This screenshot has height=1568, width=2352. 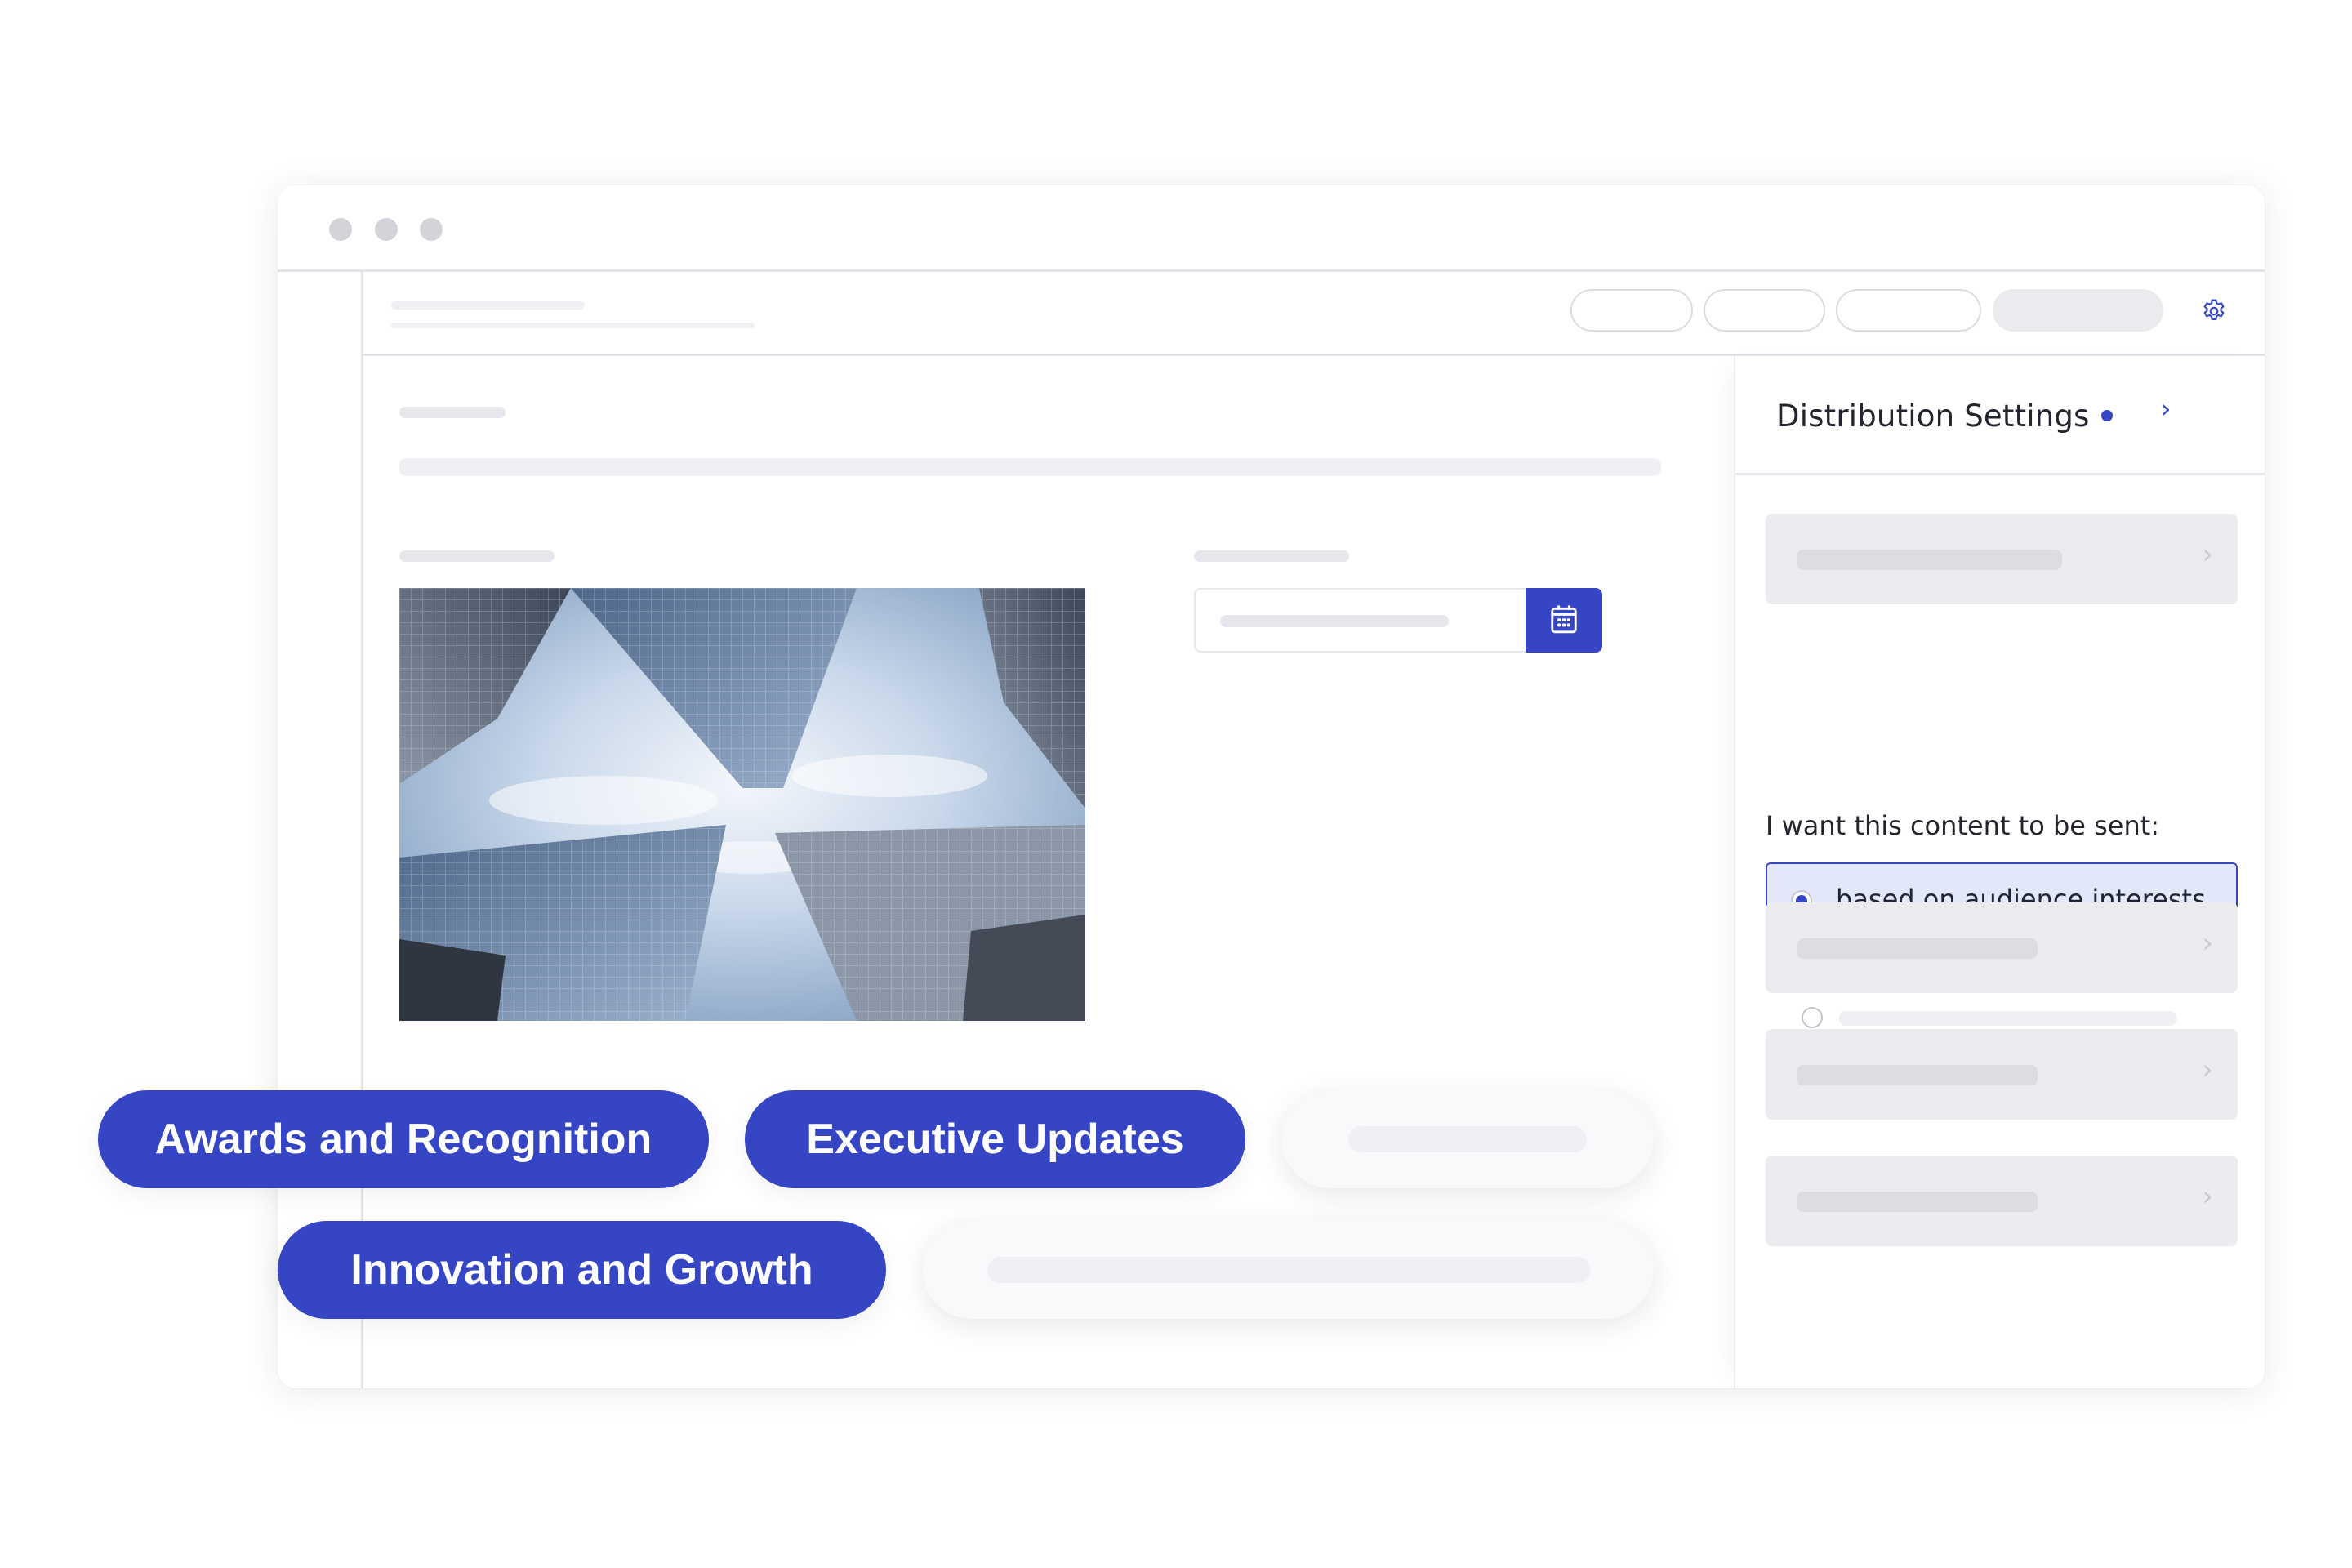 I want to click on section-label-placeholder, so click(x=452, y=412).